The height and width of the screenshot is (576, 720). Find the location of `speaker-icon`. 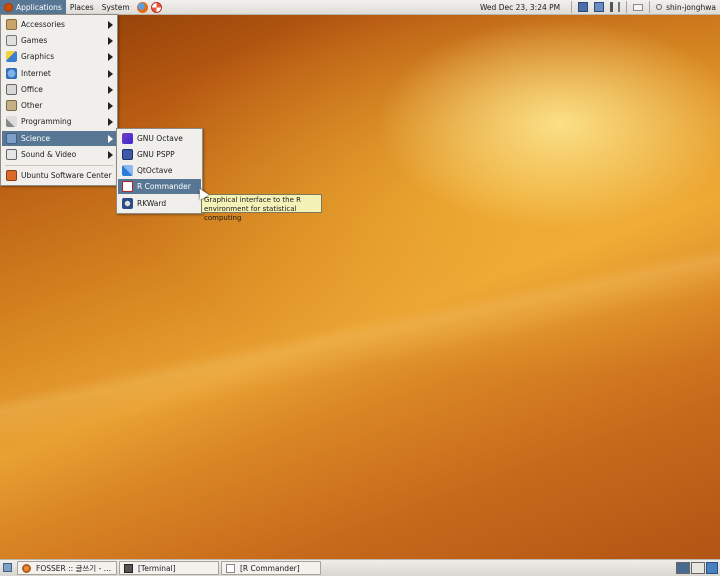

speaker-icon is located at coordinates (615, 7).